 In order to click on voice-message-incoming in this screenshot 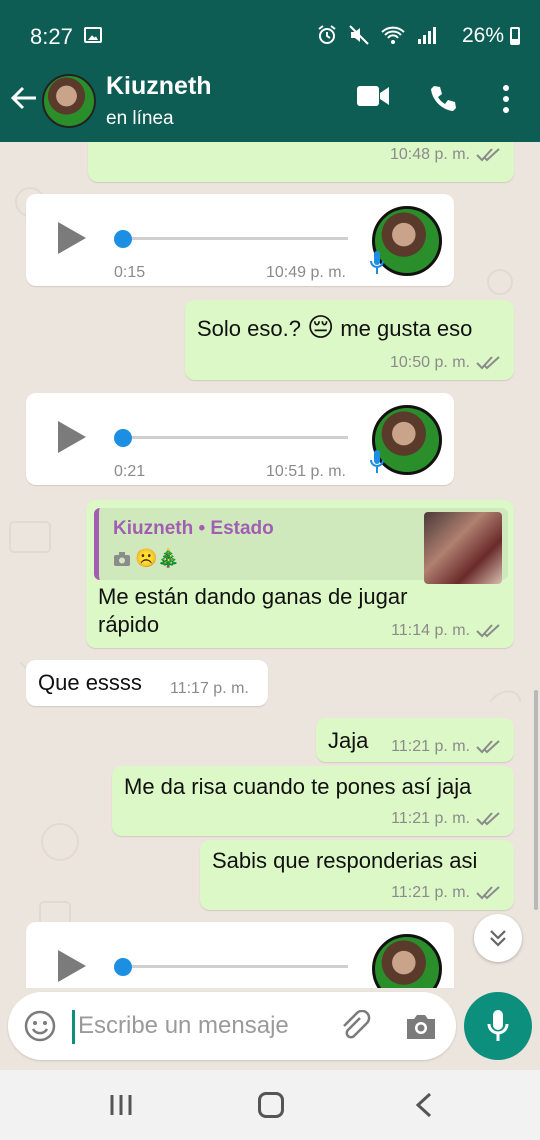, I will do `click(240, 955)`.